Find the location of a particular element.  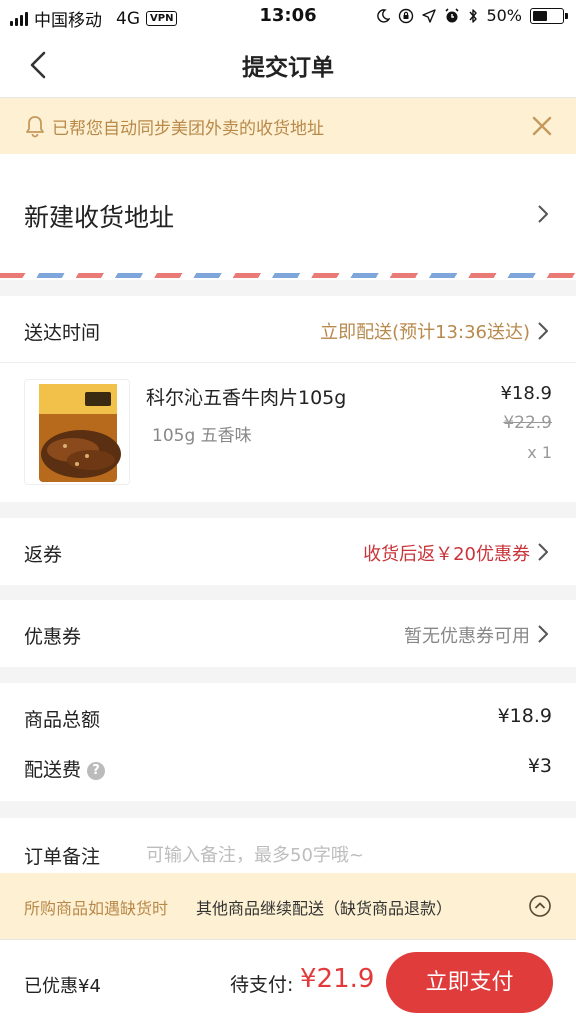

goods-item: 科尔沁五香牛肉片105g 105g 五香味 ¥18.9 ¥22.9 x 1 is located at coordinates (288, 432).